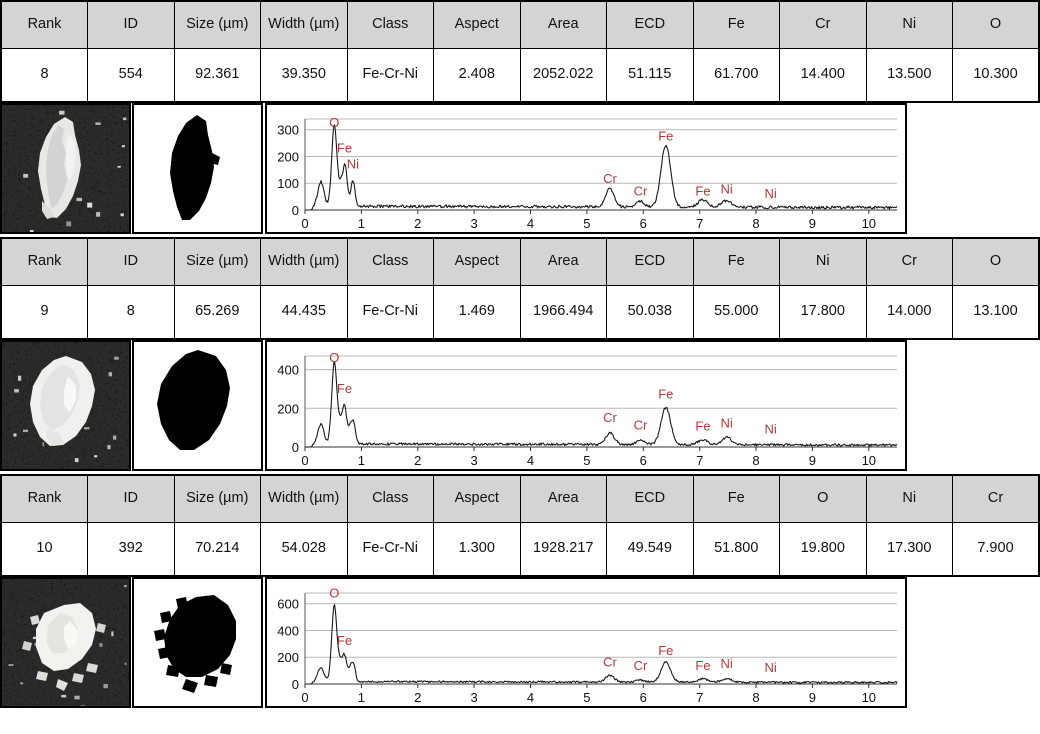 Image resolution: width=1040 pixels, height=734 pixels. Describe the element at coordinates (44, 75) in the screenshot. I see `cell-rank: 8` at that location.